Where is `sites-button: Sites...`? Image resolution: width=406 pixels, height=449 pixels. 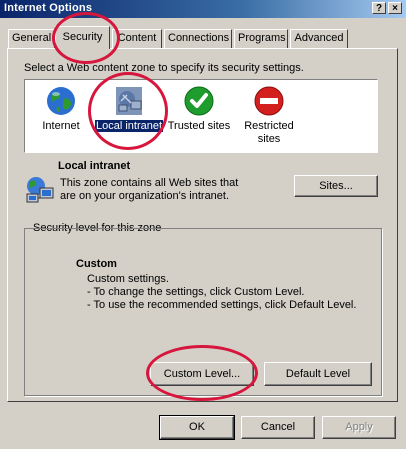 sites-button: Sites... is located at coordinates (336, 186).